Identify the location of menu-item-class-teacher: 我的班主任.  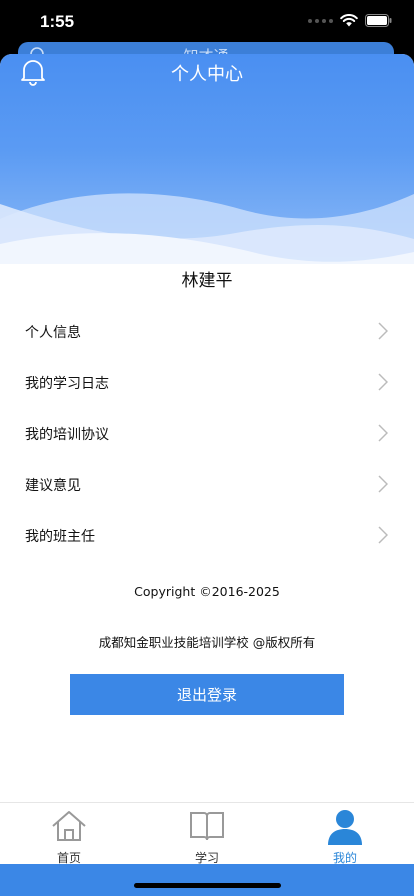
(207, 535).